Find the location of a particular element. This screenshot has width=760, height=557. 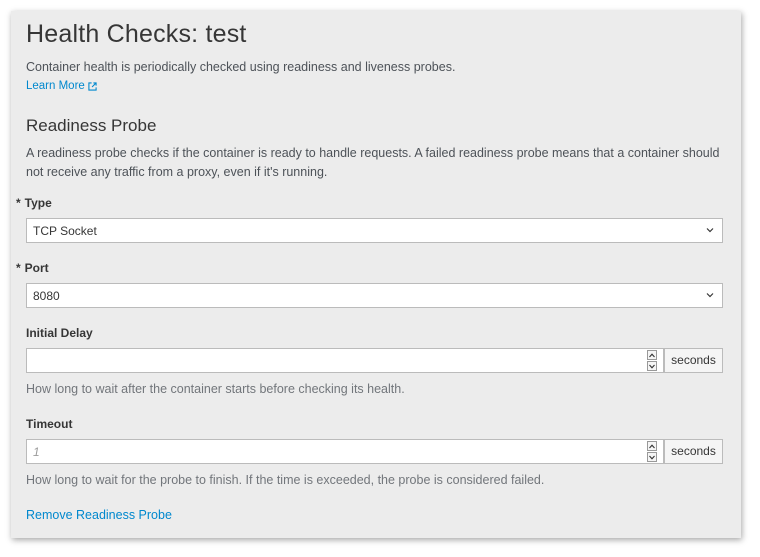

port-label: * Port is located at coordinates (32, 268).